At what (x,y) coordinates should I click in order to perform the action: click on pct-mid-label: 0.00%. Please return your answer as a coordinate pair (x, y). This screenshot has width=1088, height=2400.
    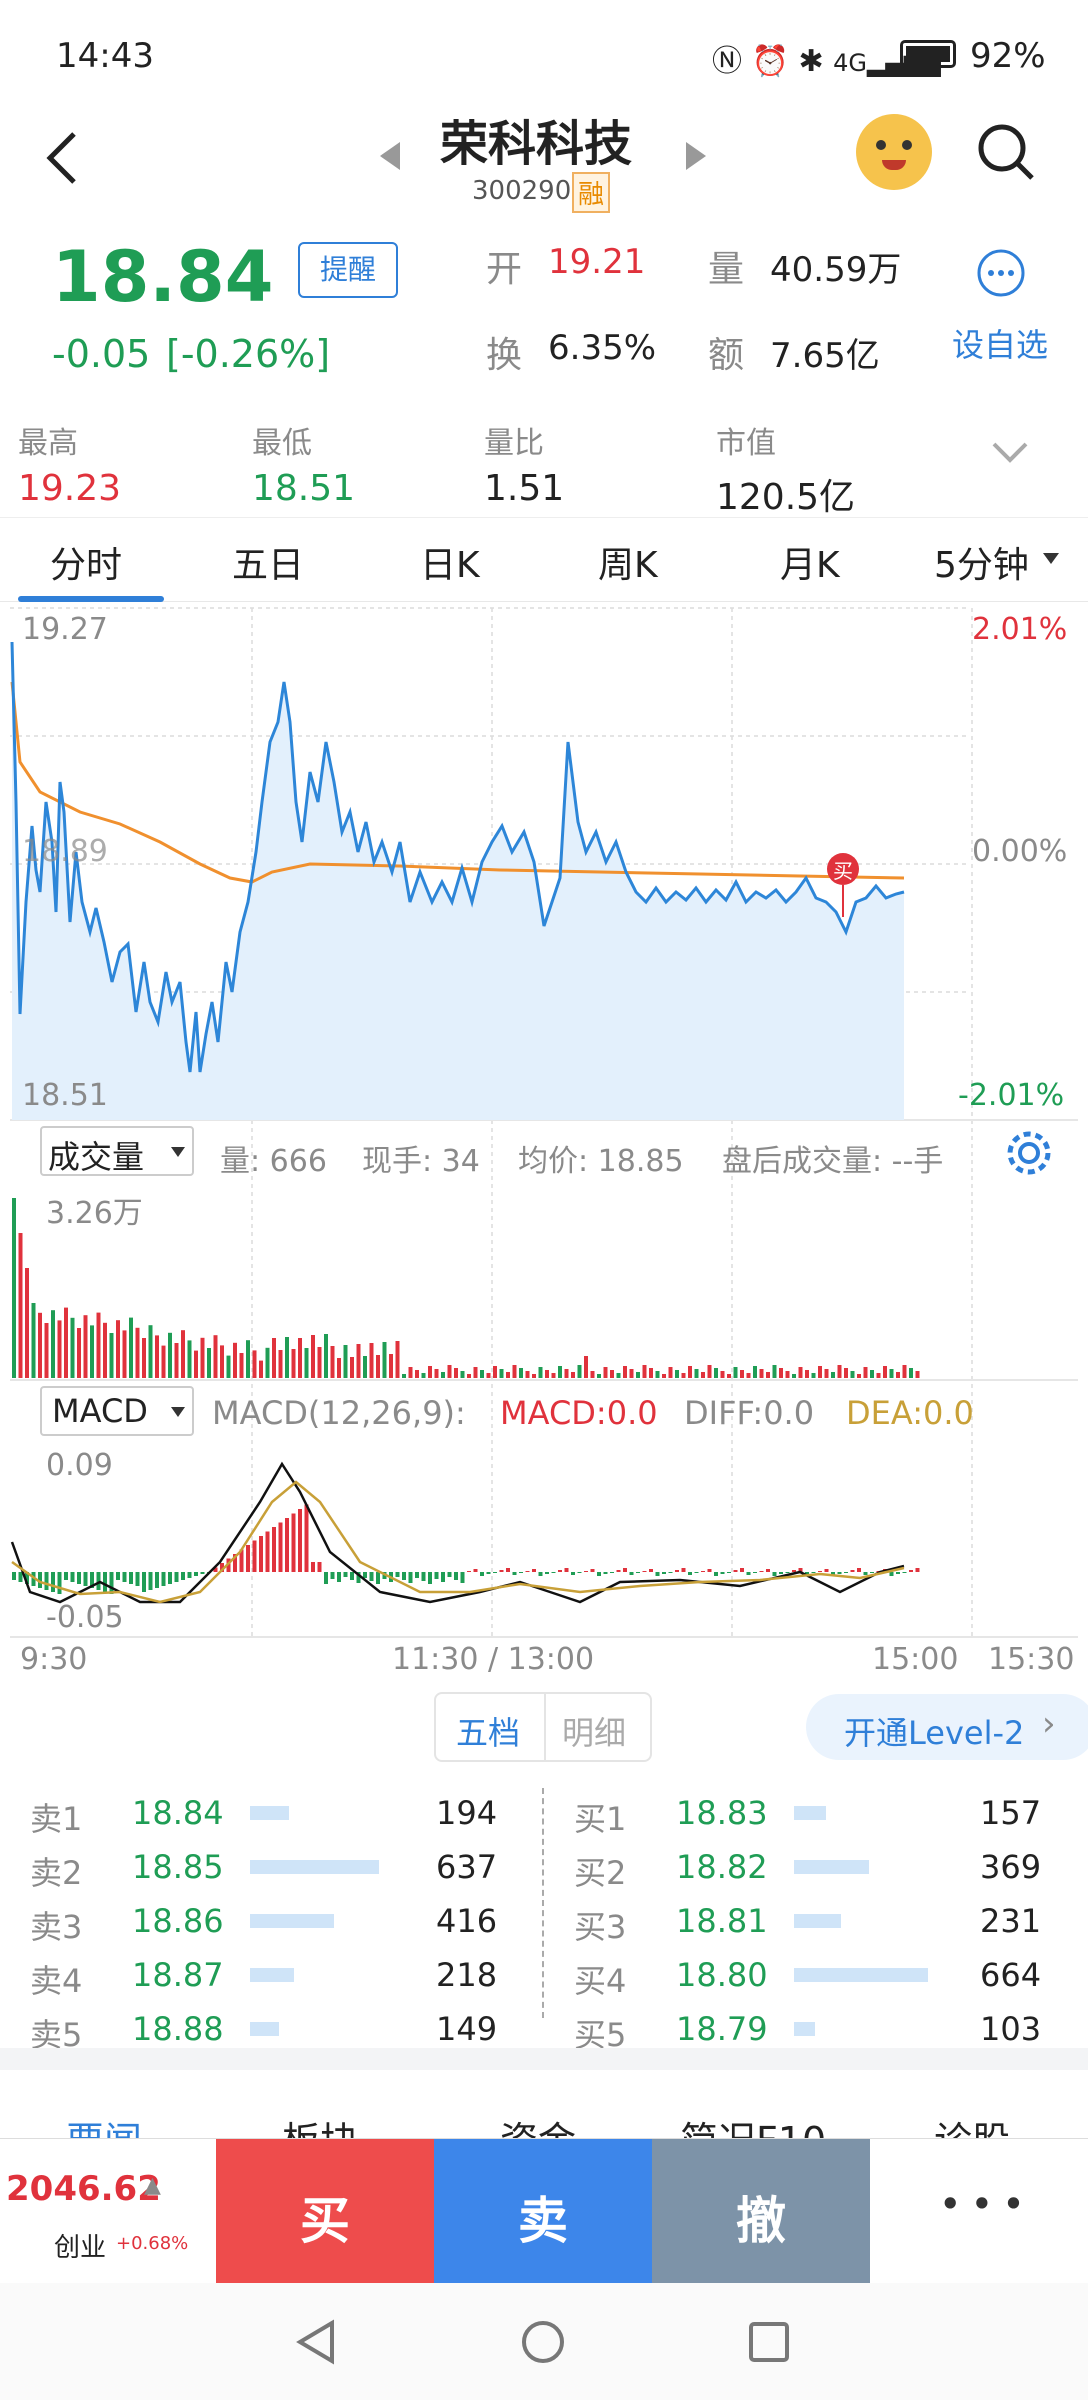
    Looking at the image, I should click on (1020, 851).